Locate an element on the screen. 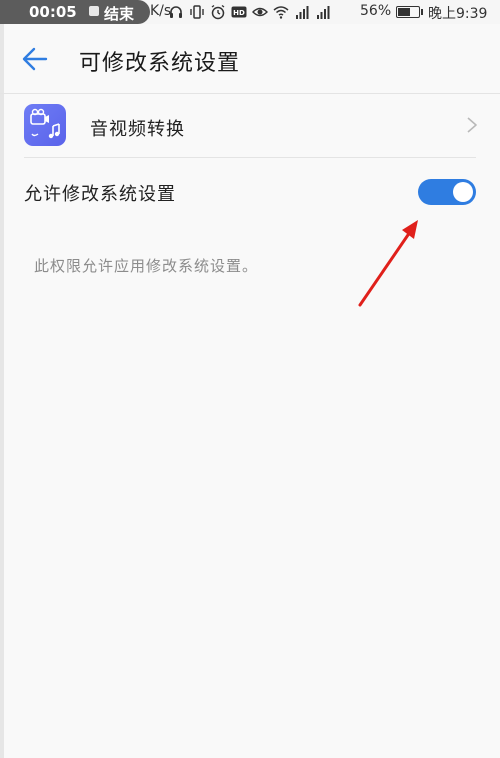 The image size is (500, 758). page-title: 可修改系统设置 is located at coordinates (160, 63).